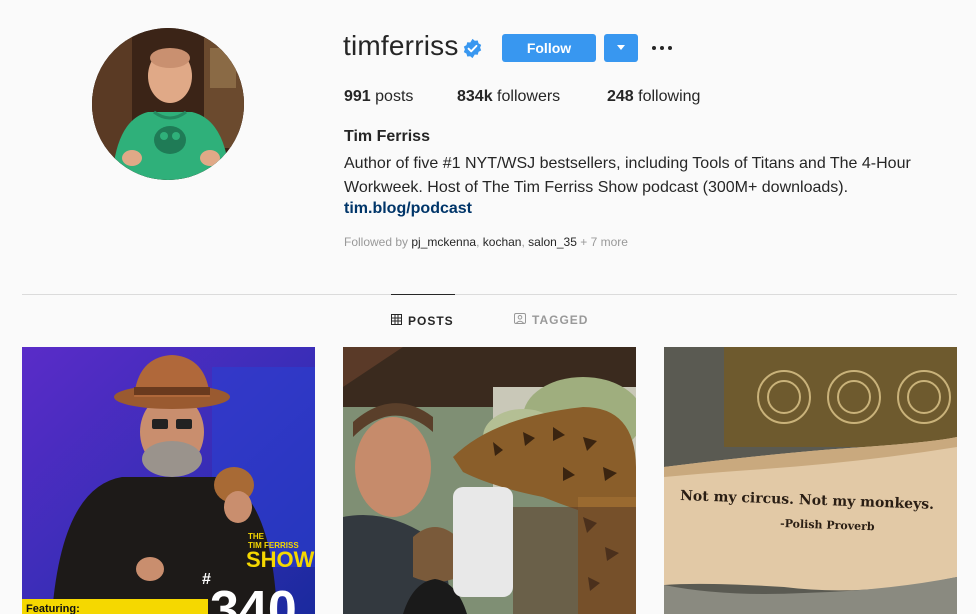 The image size is (976, 614). Describe the element at coordinates (662, 48) in the screenshot. I see `more-options-button` at that location.